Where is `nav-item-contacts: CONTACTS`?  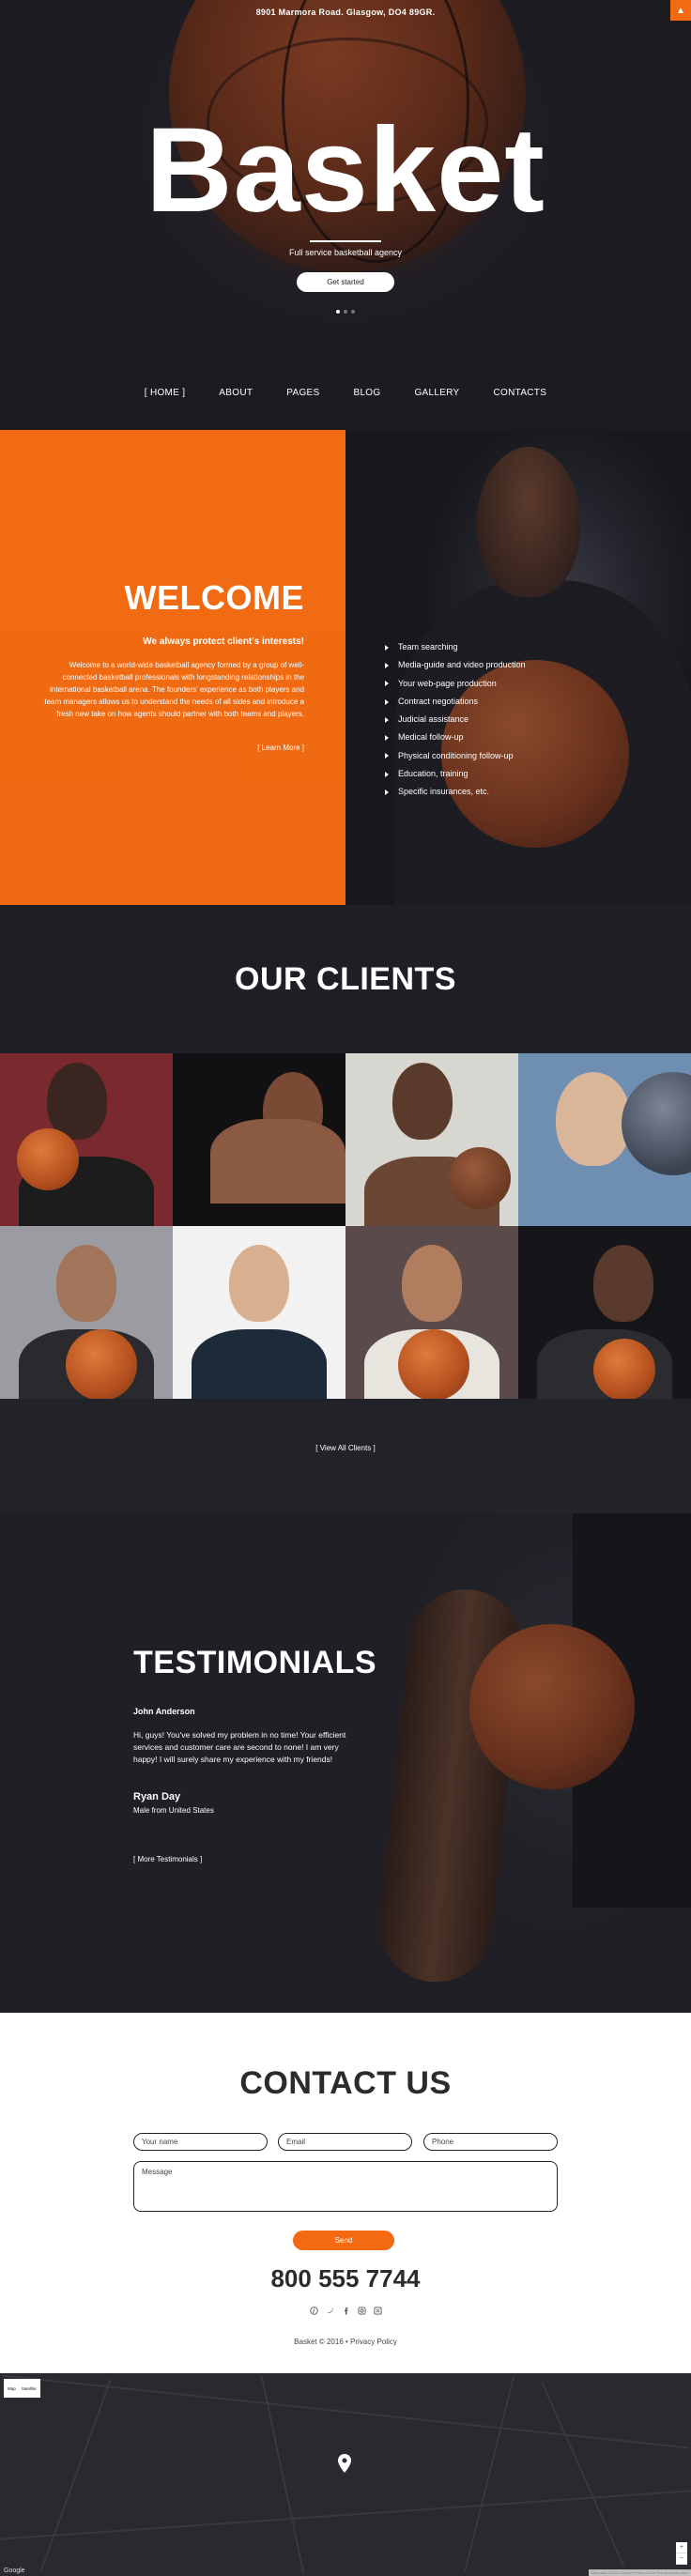 nav-item-contacts: CONTACTS is located at coordinates (521, 393).